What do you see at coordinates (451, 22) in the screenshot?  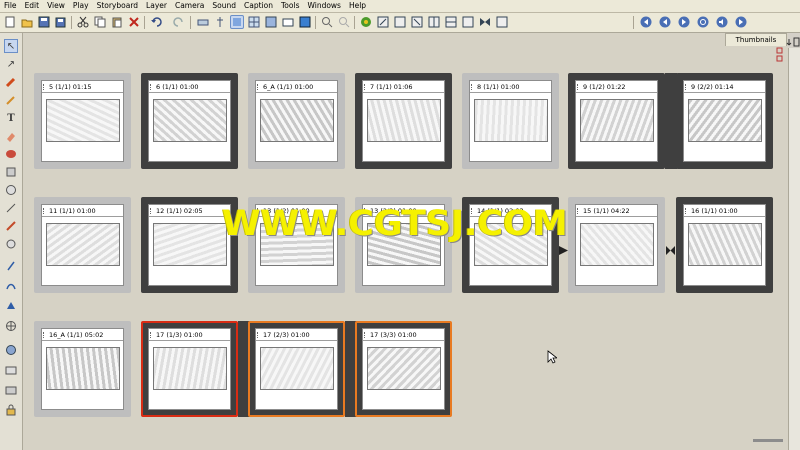 I see `merge-icon` at bounding box center [451, 22].